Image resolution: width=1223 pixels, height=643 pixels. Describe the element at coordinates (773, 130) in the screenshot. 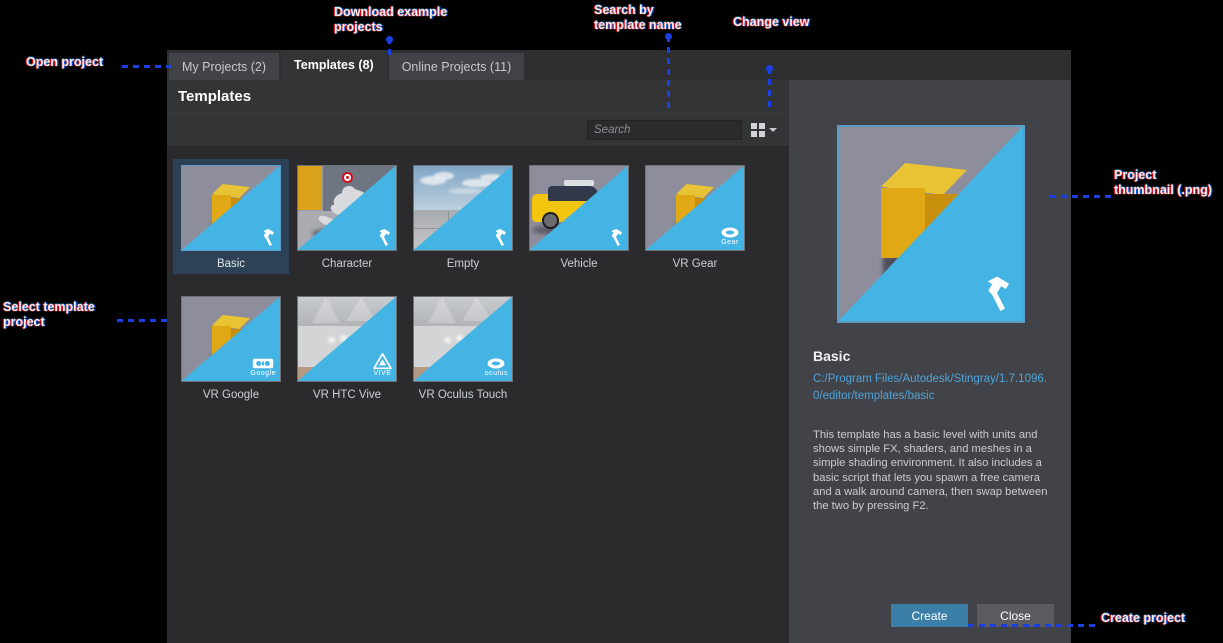

I see `chevron-down-icon` at that location.